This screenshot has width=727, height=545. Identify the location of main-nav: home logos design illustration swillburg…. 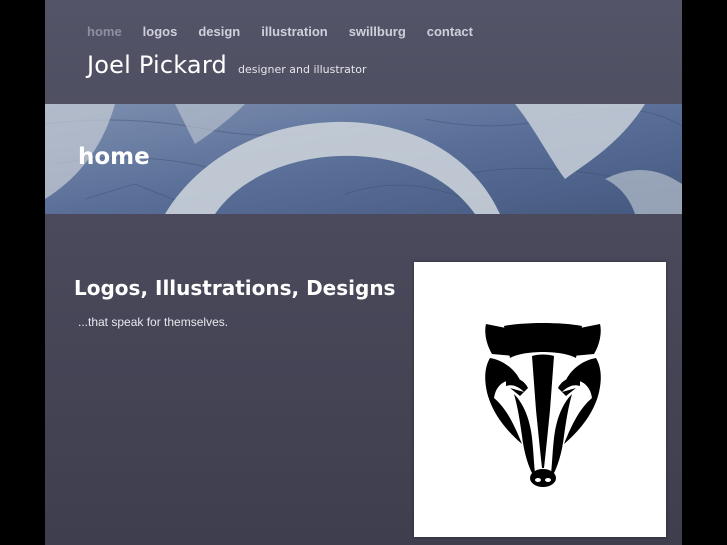
(290, 31).